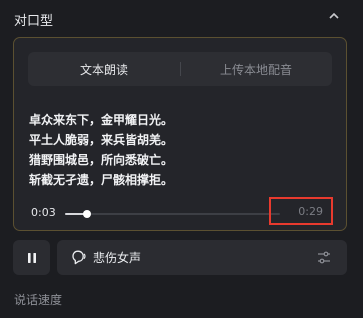  Describe the element at coordinates (87, 214) in the screenshot. I see `progress-thumb` at that location.